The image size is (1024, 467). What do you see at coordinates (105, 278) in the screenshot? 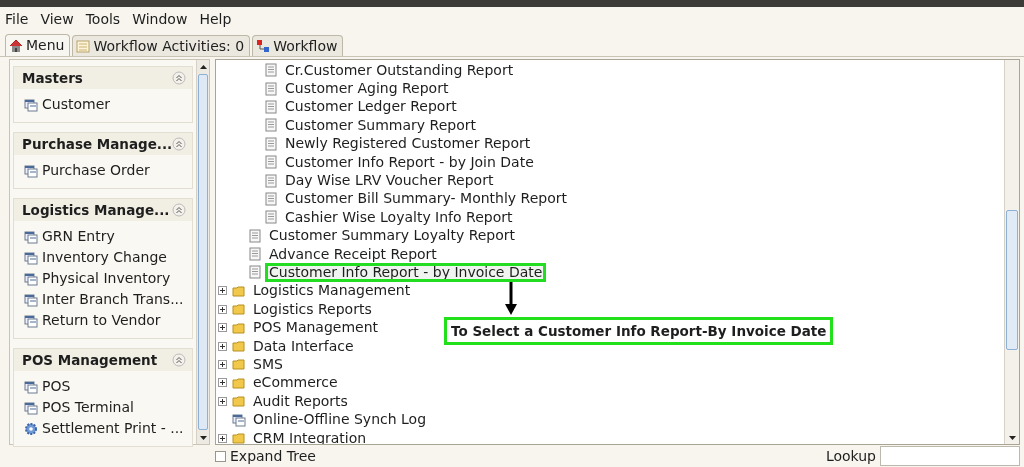
I see `sidebar-item: Physical Inventory` at bounding box center [105, 278].